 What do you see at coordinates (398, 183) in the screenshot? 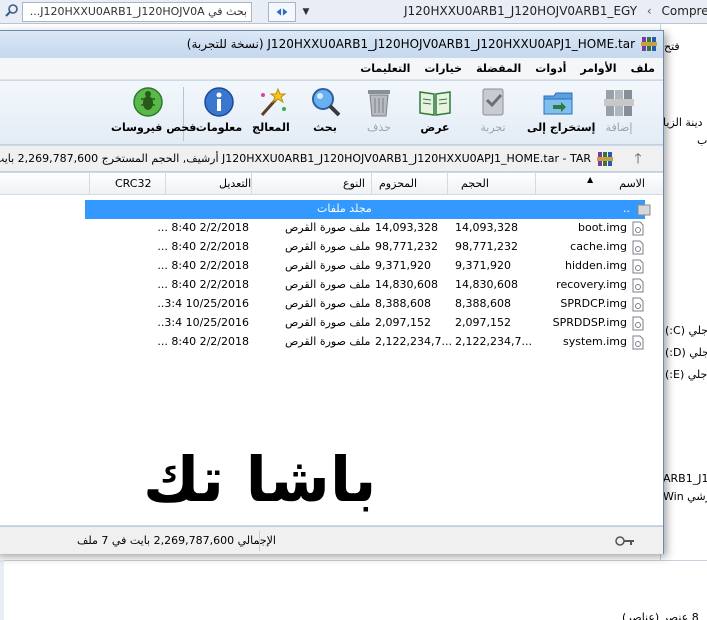
I see `column-packed: المحزوم` at bounding box center [398, 183].